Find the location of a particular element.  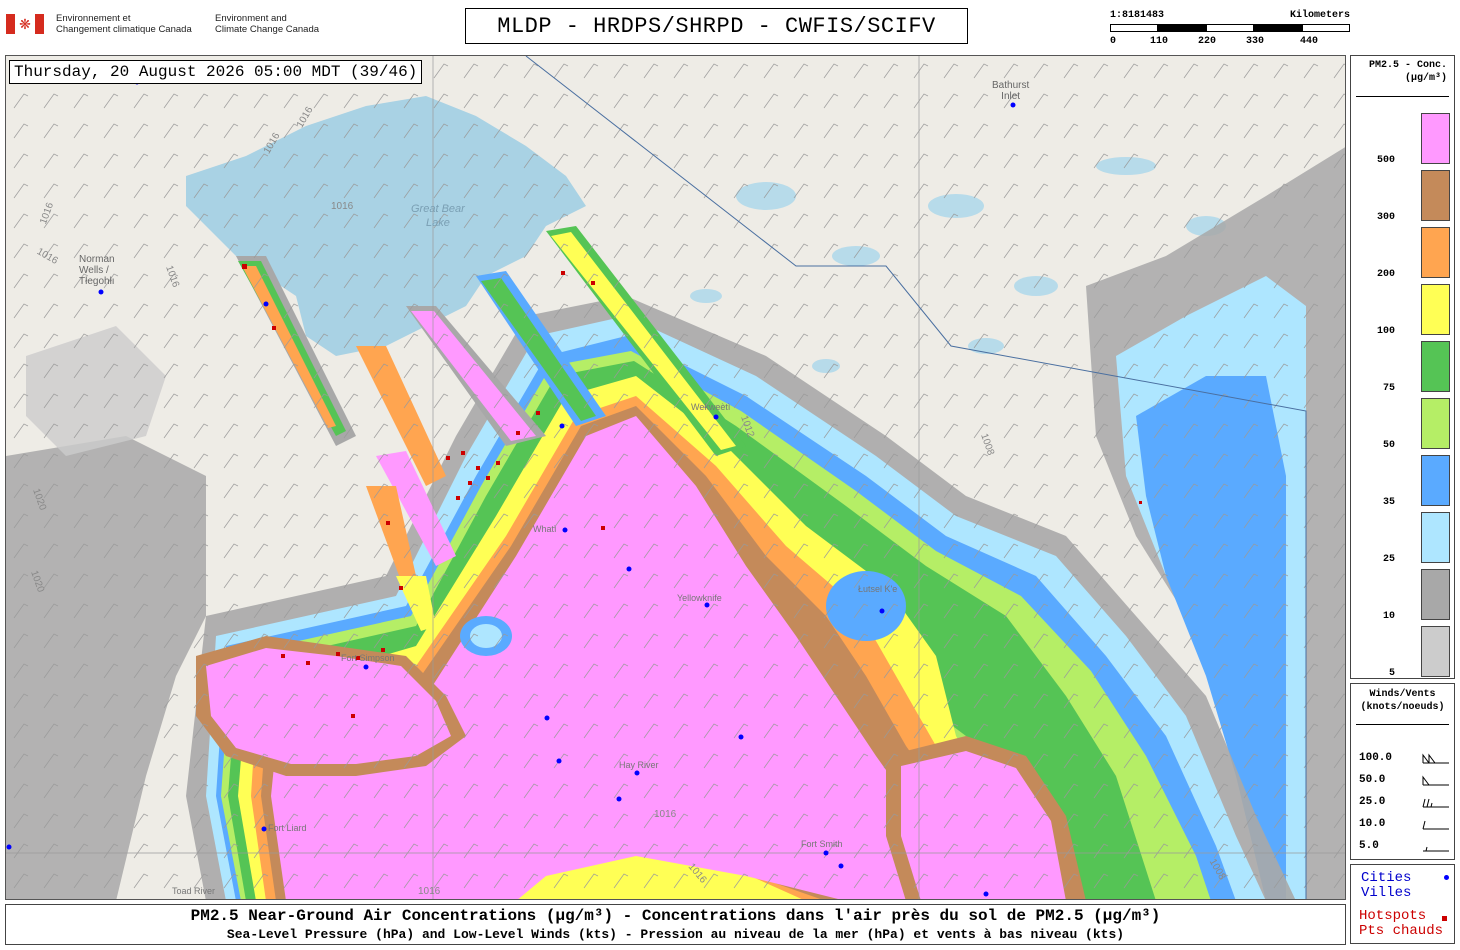

city-dot-icon is located at coordinates (1446, 877).